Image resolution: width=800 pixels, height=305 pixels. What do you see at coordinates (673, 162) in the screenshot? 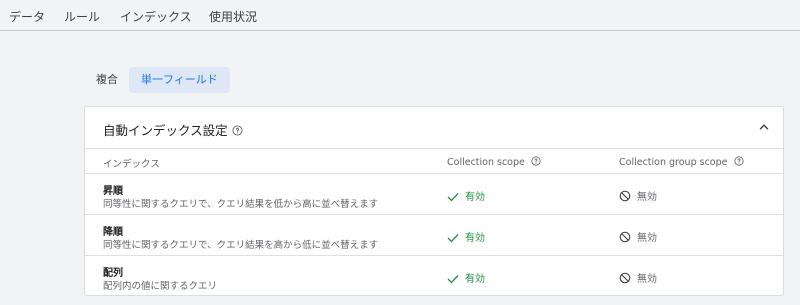
I see `column-header-collection-group-scope-label: Collection group scope` at bounding box center [673, 162].